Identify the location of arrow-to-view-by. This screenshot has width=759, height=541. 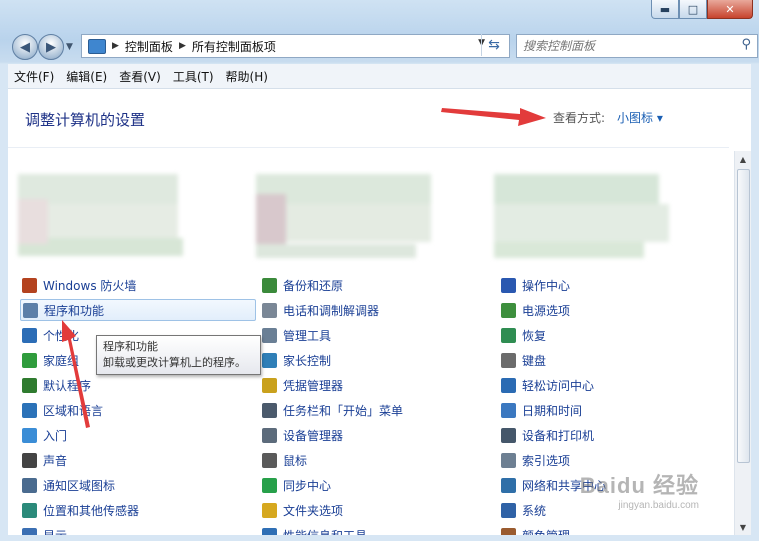
(493, 117).